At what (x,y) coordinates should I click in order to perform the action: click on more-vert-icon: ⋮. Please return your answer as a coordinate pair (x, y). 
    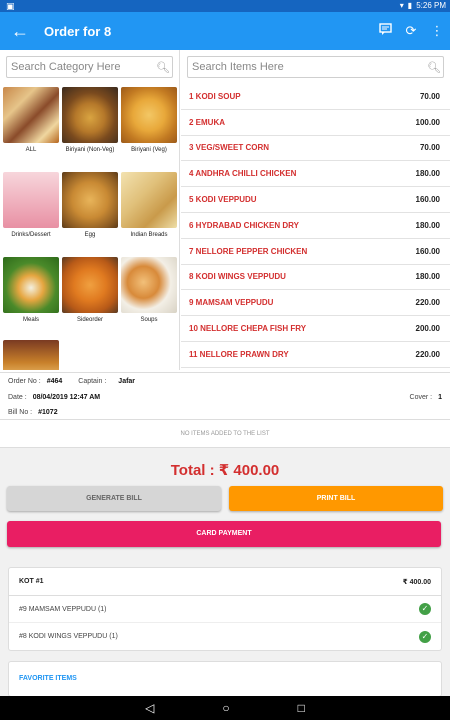
    Looking at the image, I should click on (437, 31).